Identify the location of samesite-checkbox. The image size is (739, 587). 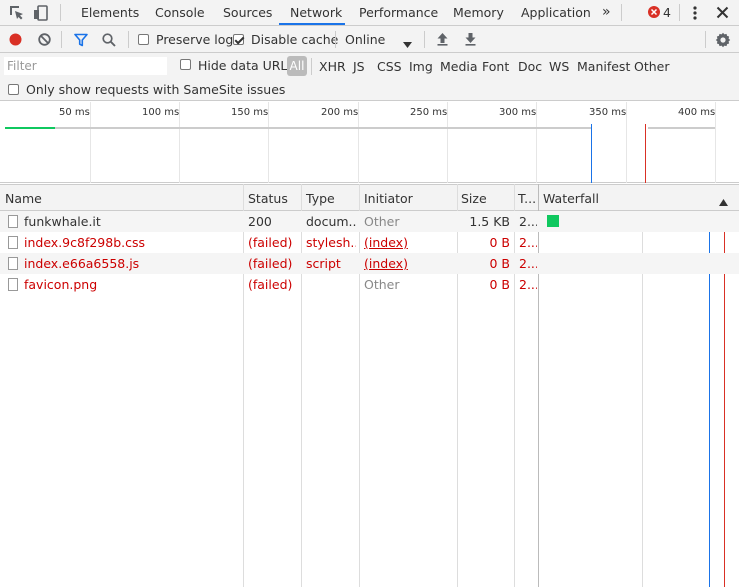
(13, 89).